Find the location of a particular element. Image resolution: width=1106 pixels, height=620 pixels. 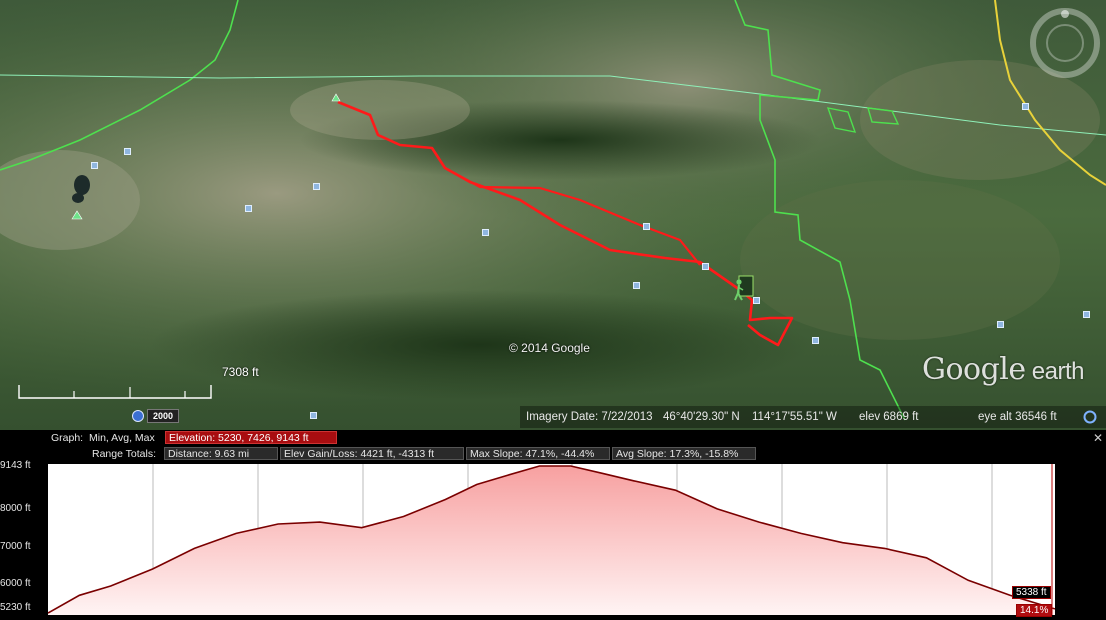

compass-ring-icon is located at coordinates (1065, 43).